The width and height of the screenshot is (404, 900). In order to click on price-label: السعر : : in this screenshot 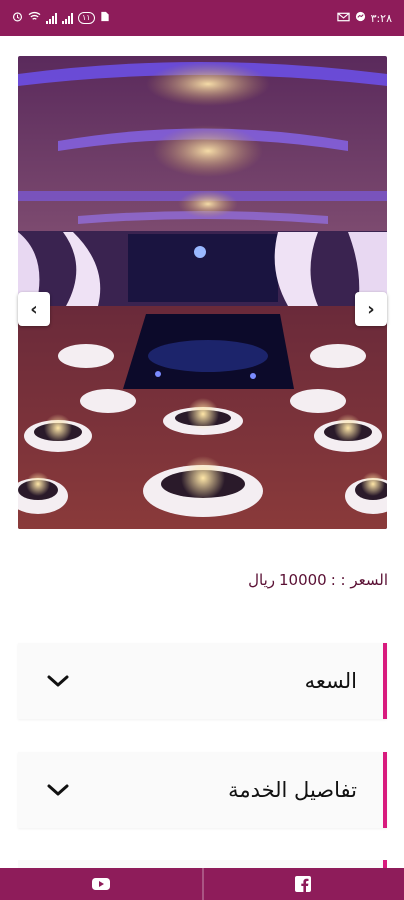, I will do `click(359, 580)`.